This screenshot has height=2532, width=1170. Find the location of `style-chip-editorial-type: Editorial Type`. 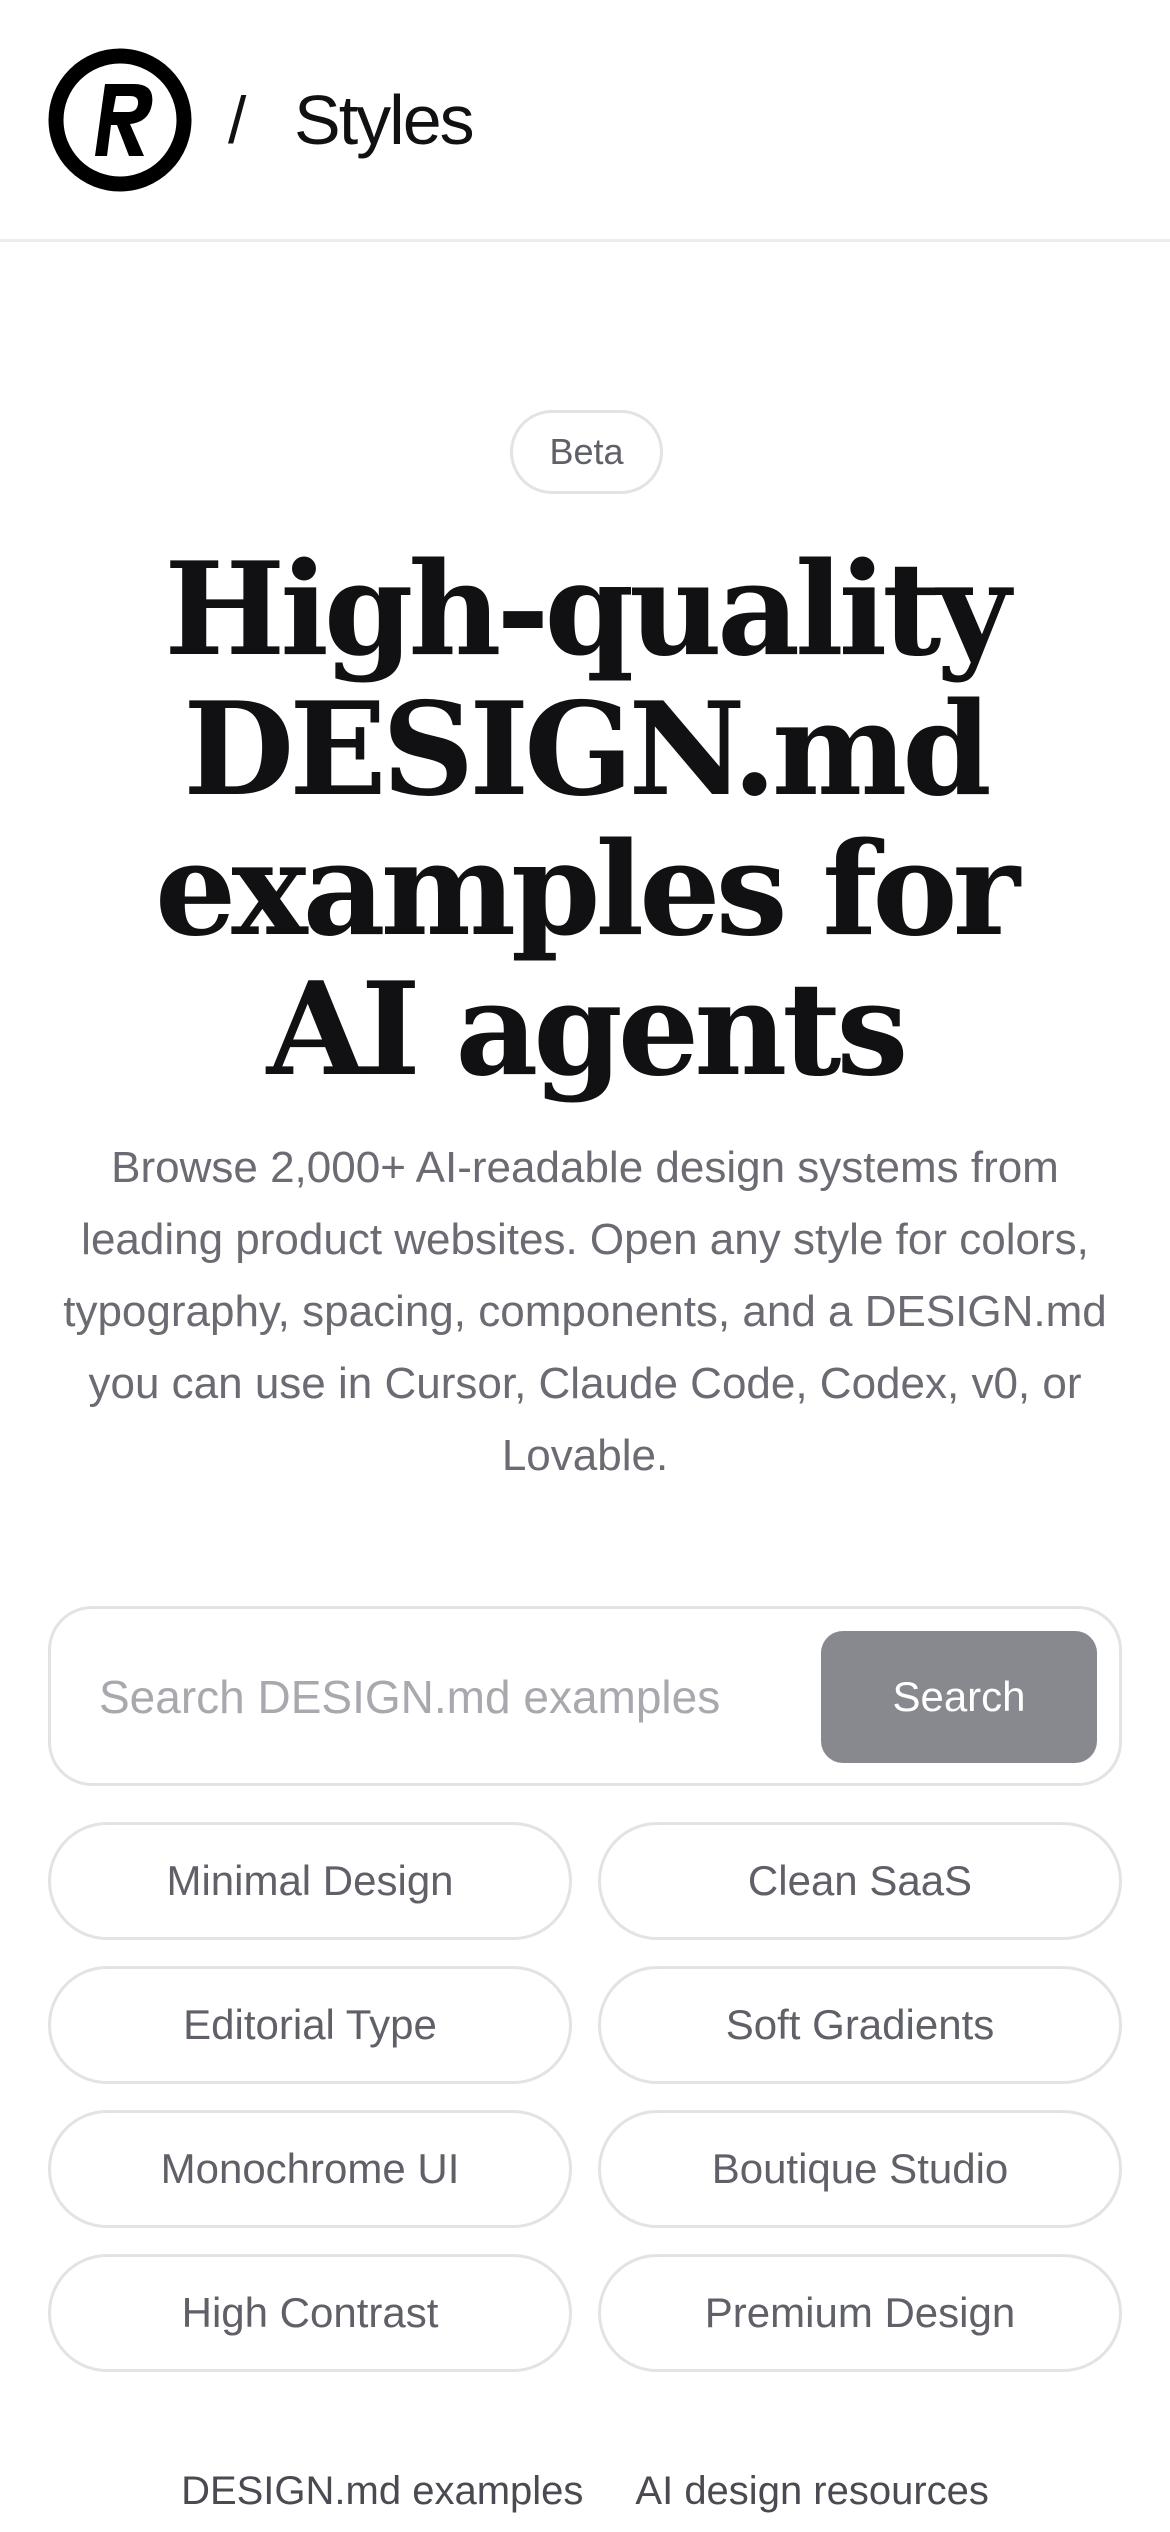

style-chip-editorial-type: Editorial Type is located at coordinates (310, 2025).